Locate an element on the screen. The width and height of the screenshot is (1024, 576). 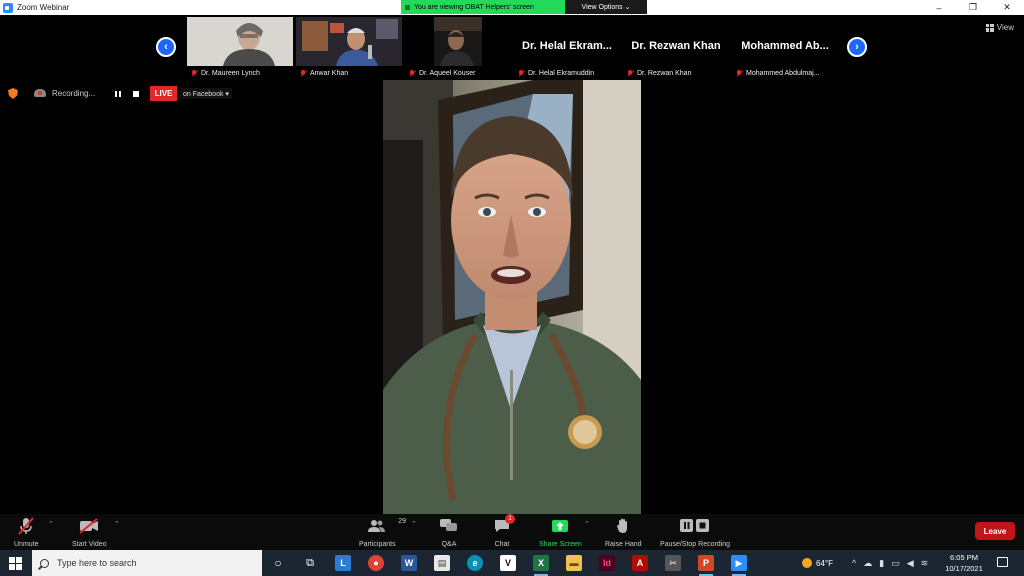
word-icon: W is located at coordinates (409, 563).